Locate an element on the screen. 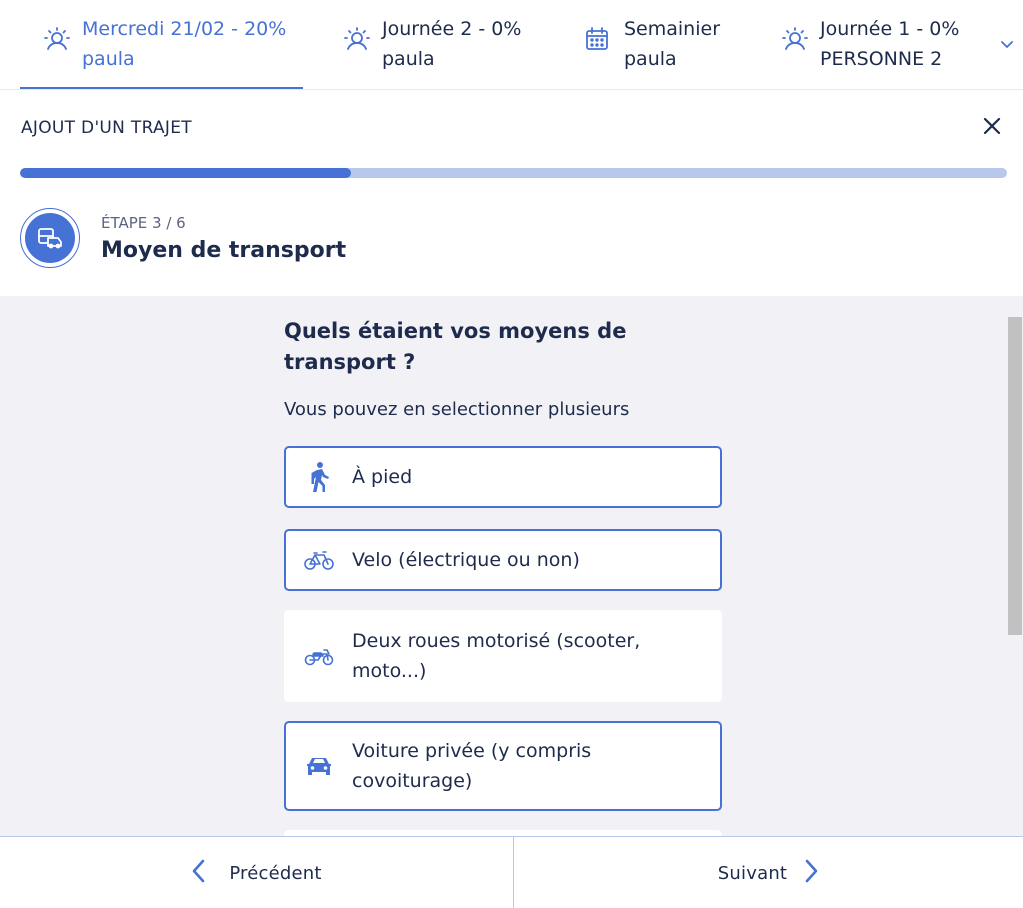 The width and height of the screenshot is (1023, 908). step-number: ÉTAPE 3 / 6 is located at coordinates (143, 223).